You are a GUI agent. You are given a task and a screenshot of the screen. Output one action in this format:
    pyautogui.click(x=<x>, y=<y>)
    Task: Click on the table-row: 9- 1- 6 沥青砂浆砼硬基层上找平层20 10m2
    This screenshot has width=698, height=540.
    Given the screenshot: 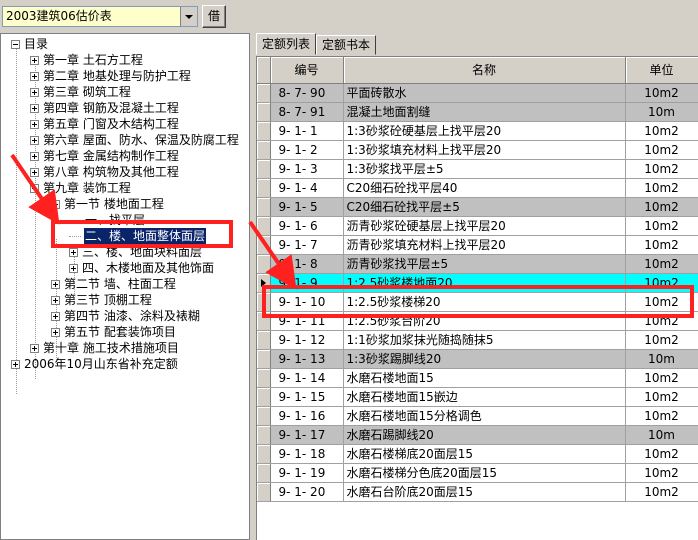 What is the action you would take?
    pyautogui.click(x=477, y=226)
    